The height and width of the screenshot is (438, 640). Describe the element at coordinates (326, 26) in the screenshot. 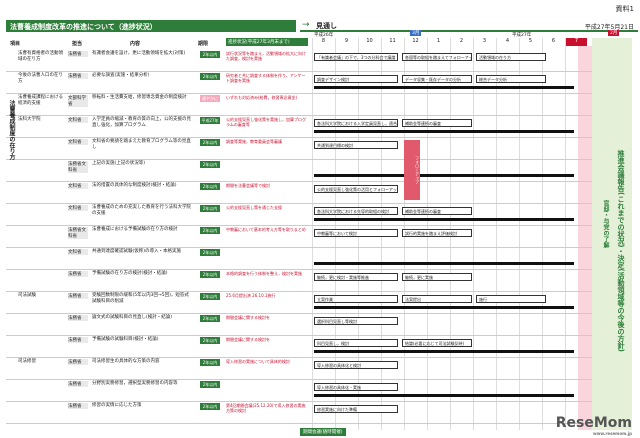

I see `outlook-label: 見通し` at that location.